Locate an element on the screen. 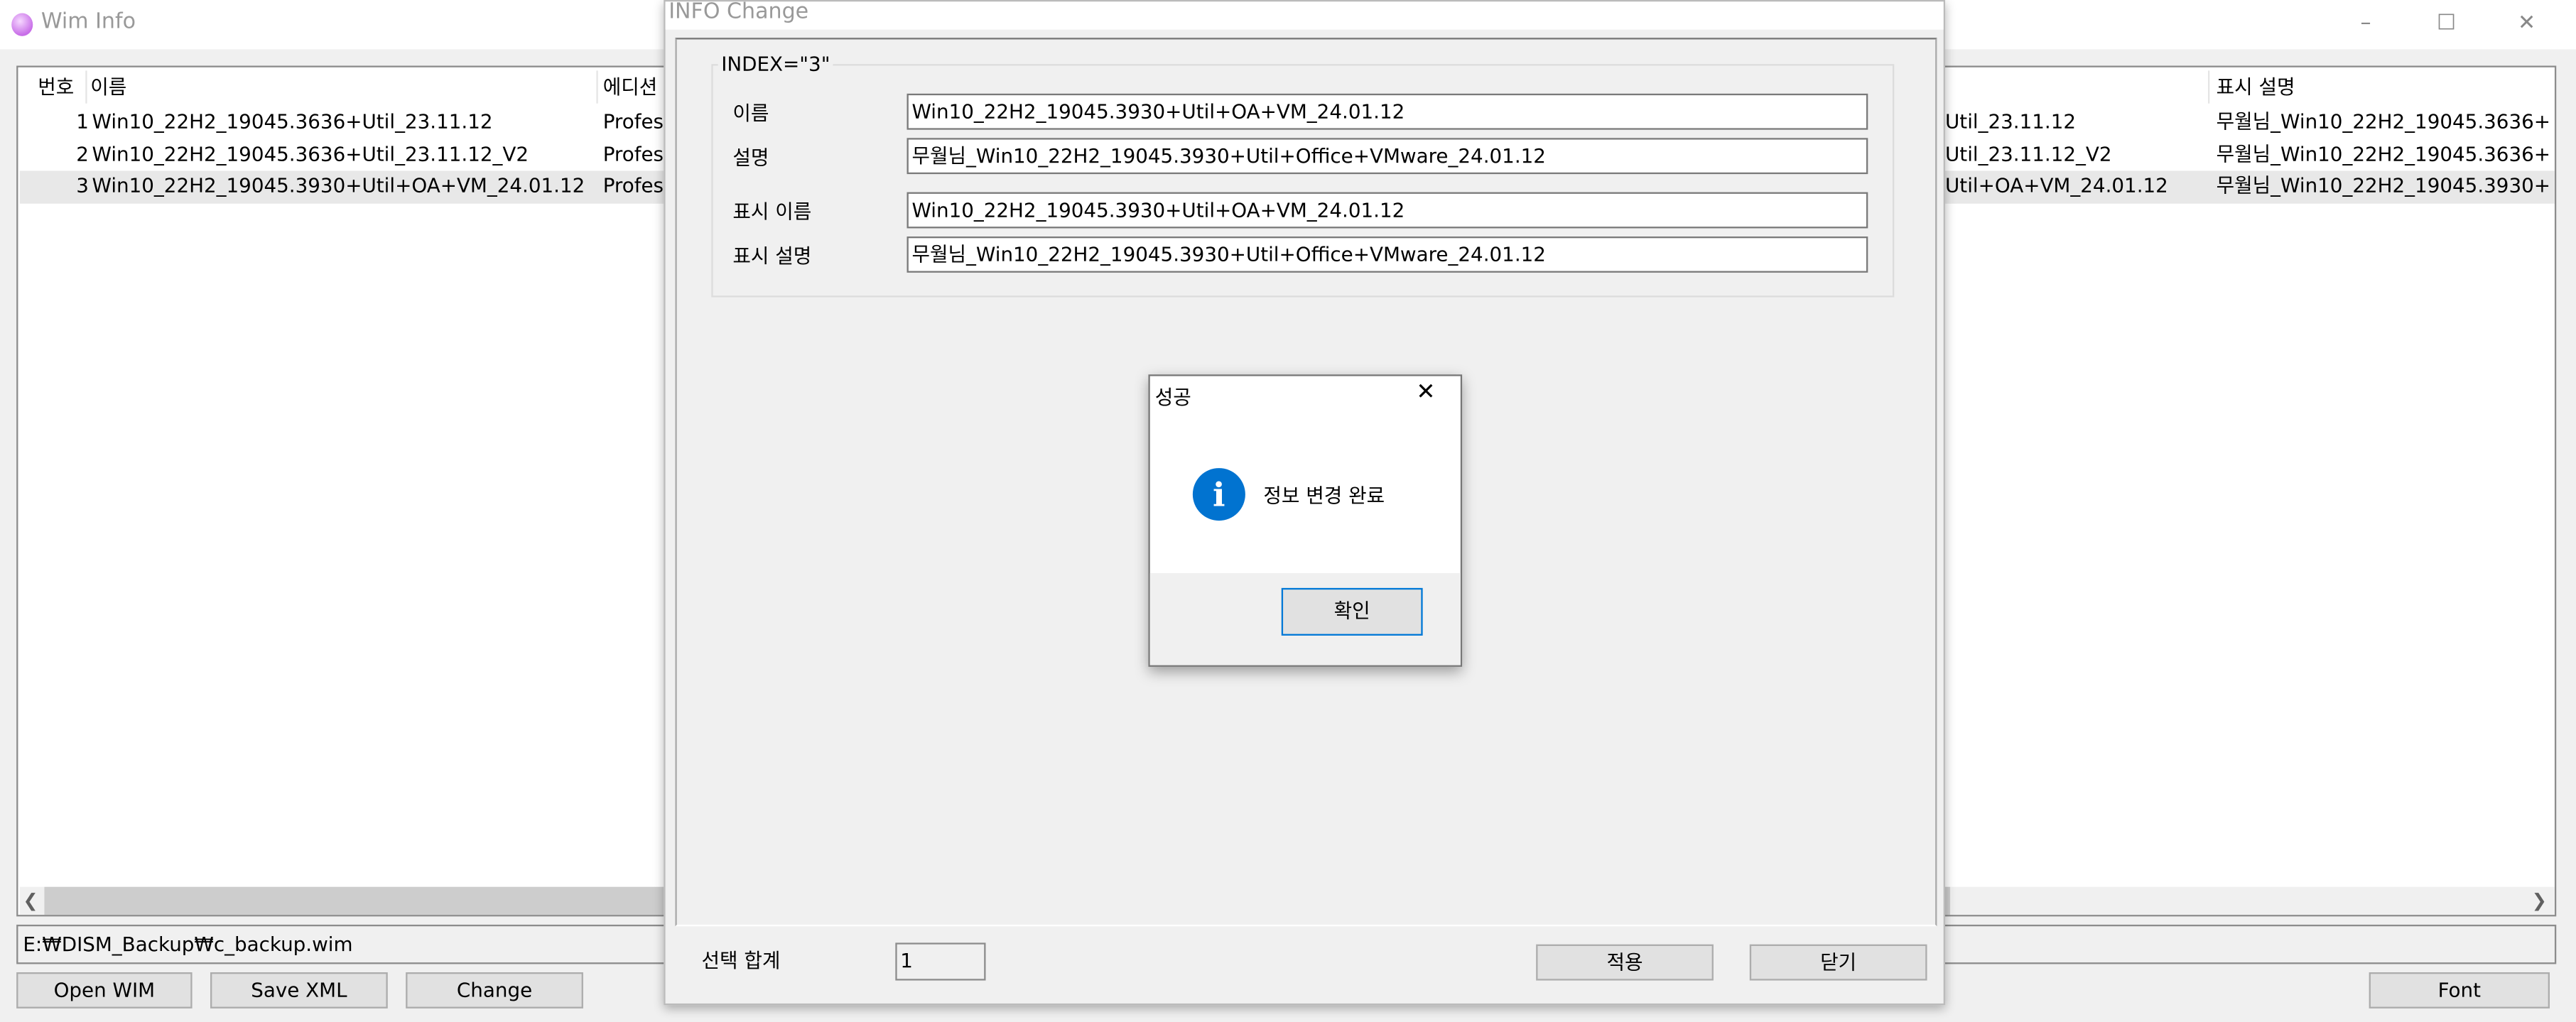 The width and height of the screenshot is (2576, 1022). close-icon: ✕ is located at coordinates (1425, 392).